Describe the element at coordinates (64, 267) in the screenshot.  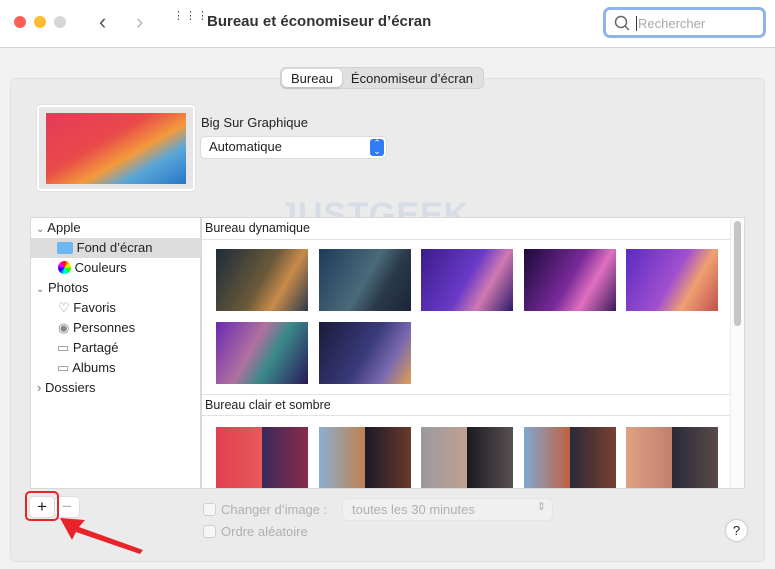
I see `color-wheel-icon` at that location.